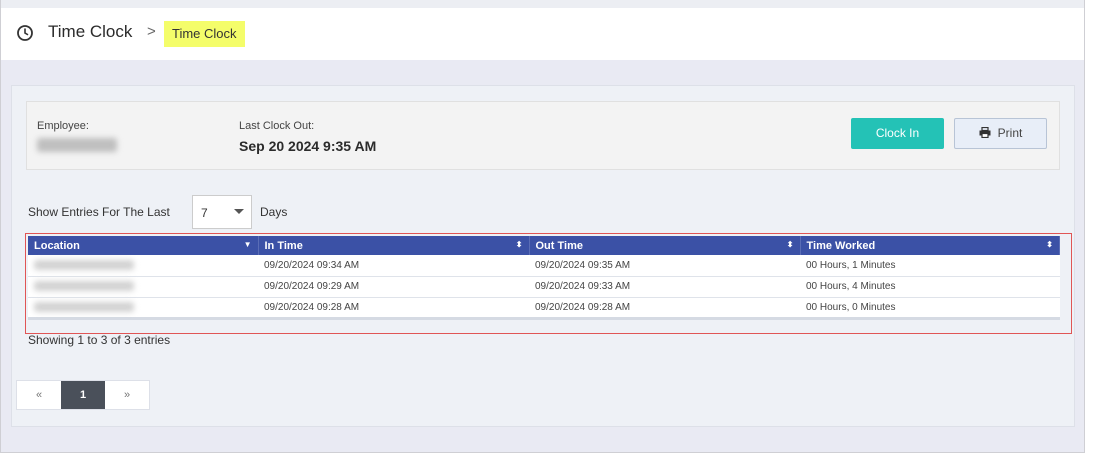  I want to click on out-time-cell: 09/20/2024 09:28 AM, so click(664, 308).